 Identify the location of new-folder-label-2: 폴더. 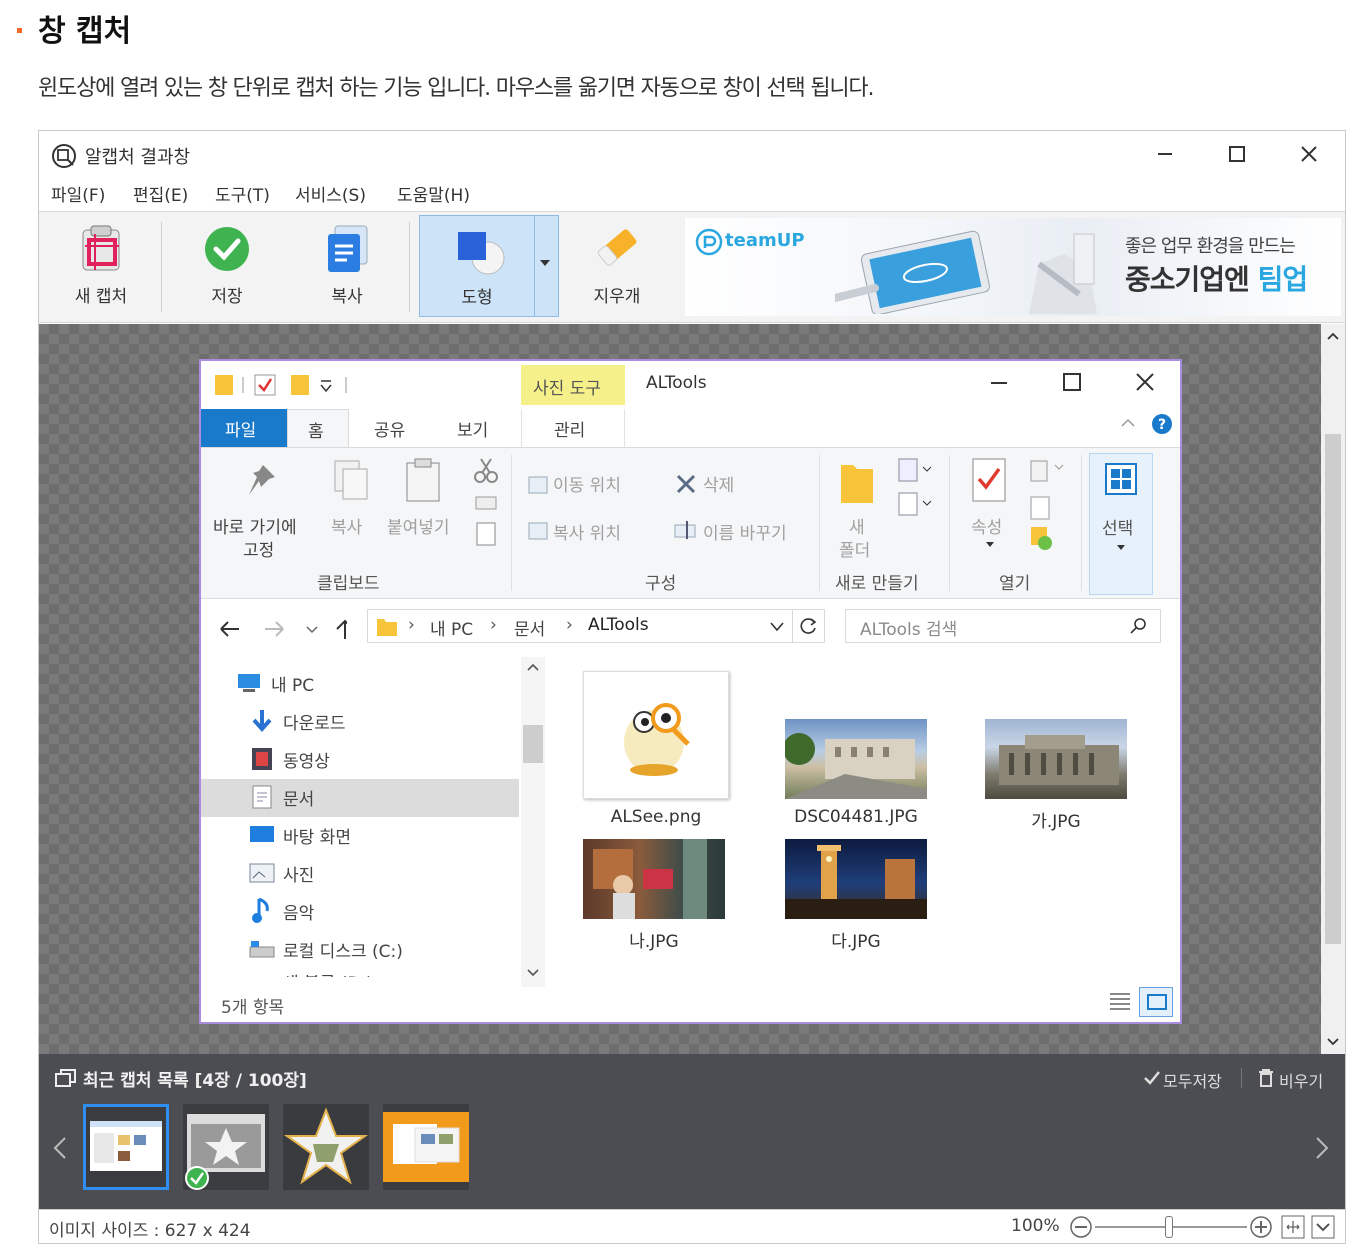
(855, 551).